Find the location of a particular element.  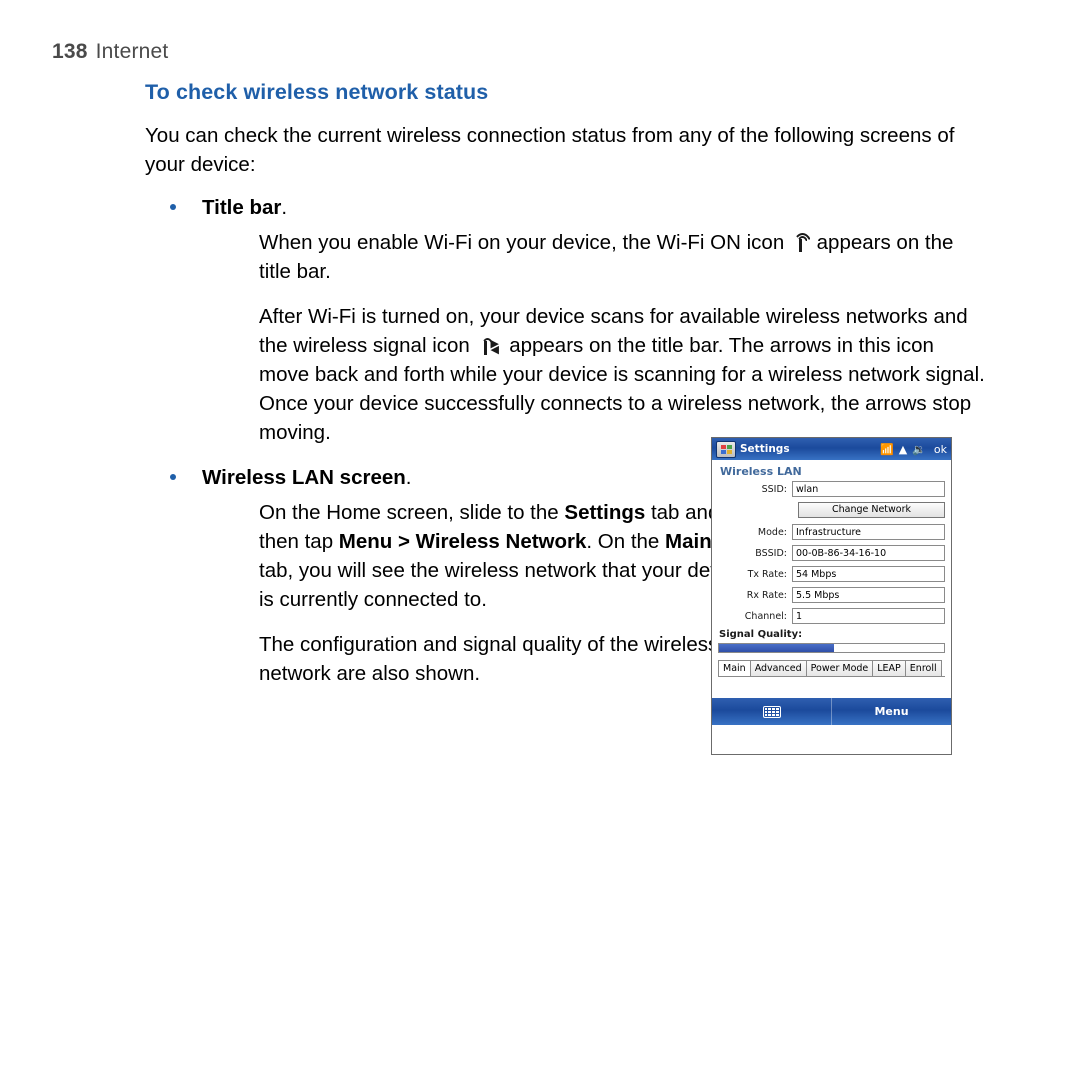

tab-advanced: Advanced is located at coordinates (778, 668).